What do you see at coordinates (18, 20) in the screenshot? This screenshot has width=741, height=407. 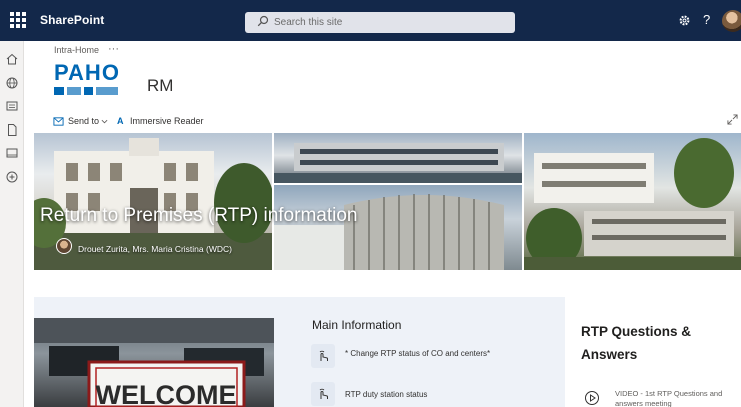 I see `app-launcher-icon` at bounding box center [18, 20].